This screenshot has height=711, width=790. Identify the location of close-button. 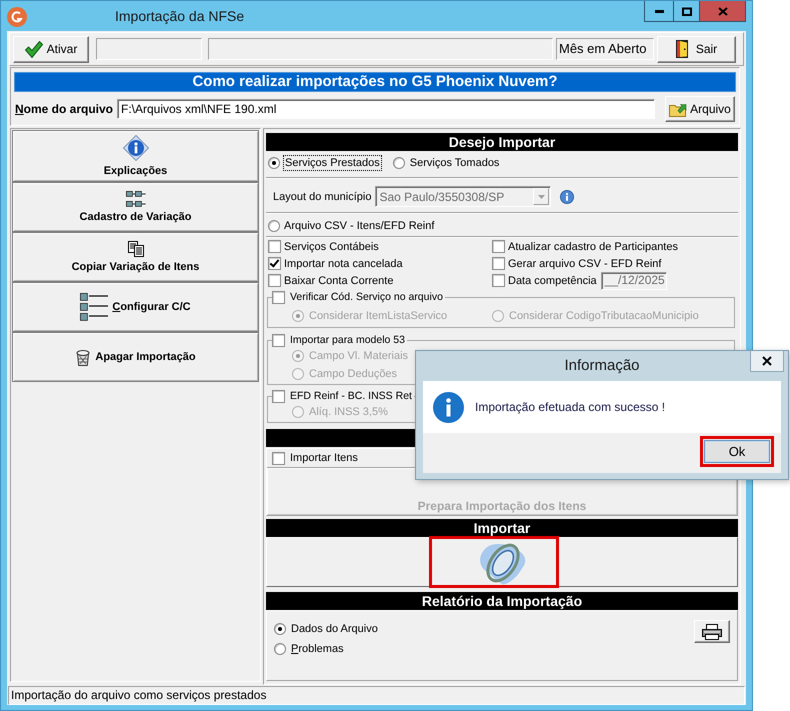
(767, 361).